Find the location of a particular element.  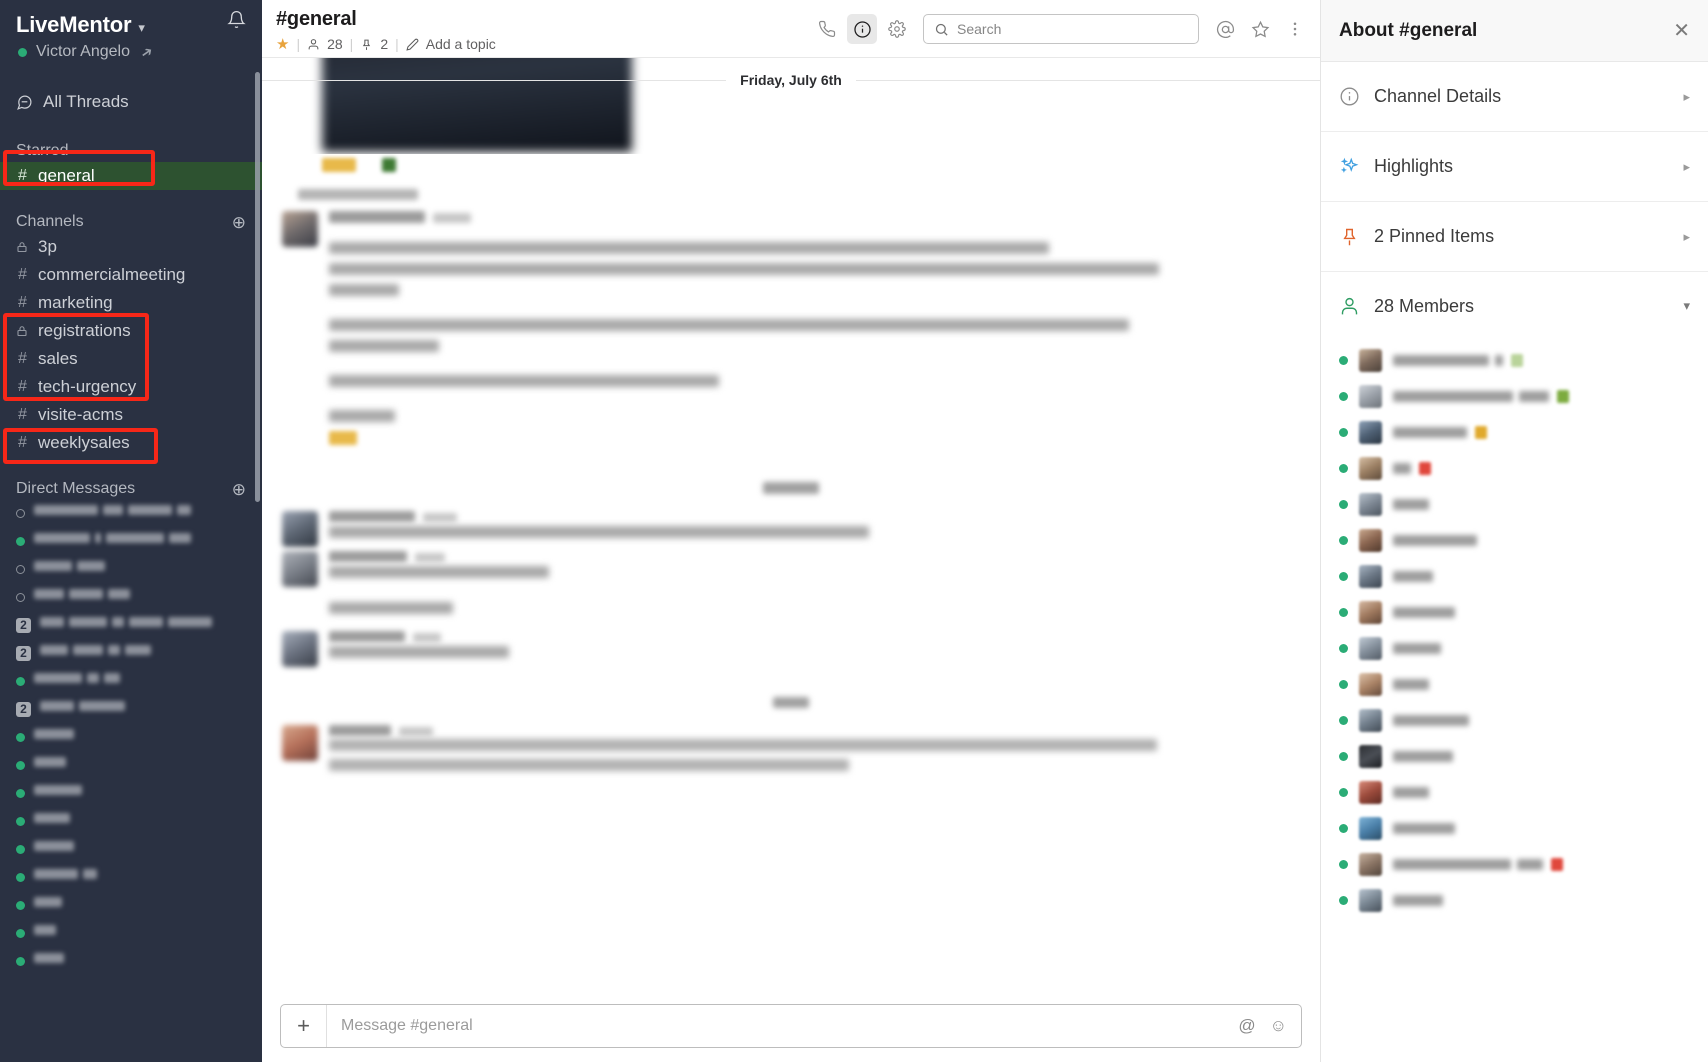

more-options-icon is located at coordinates (1295, 29).